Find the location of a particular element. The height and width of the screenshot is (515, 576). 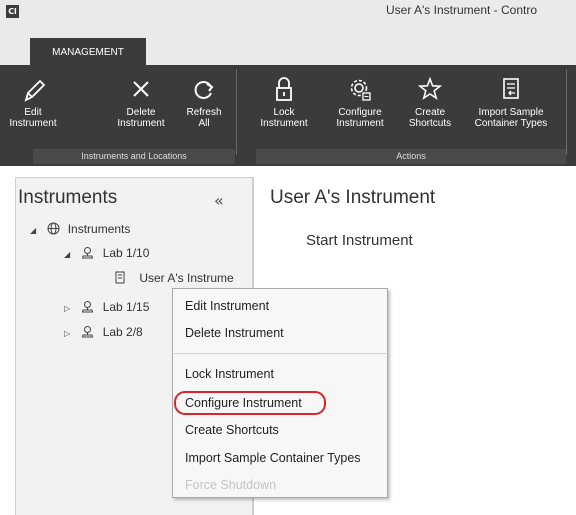

lock-instrument-label-1: Lock is located at coordinates (284, 112).